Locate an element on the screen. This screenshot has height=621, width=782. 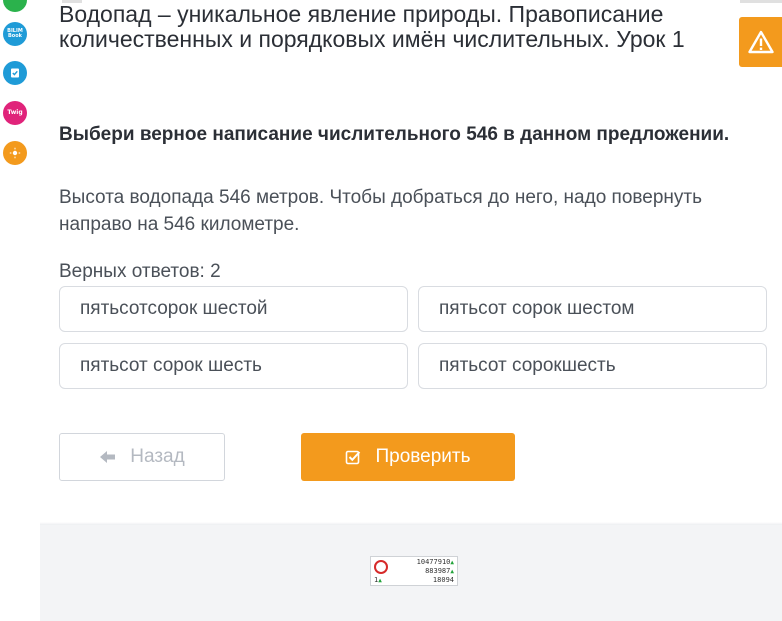
back-button: Назад is located at coordinates (142, 457).